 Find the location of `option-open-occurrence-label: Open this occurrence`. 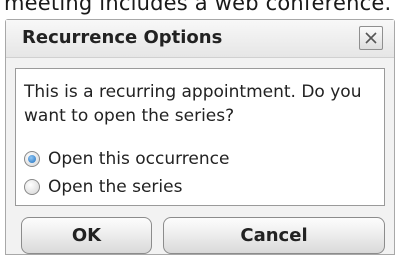

option-open-occurrence-label: Open this occurrence is located at coordinates (139, 159).